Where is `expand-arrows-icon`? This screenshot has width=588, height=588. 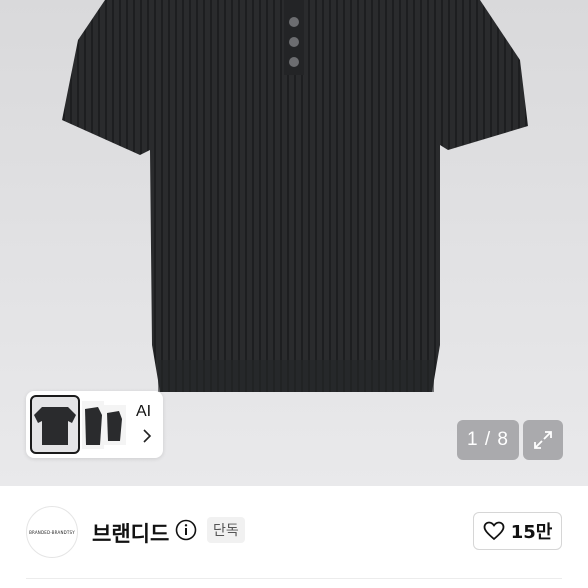
expand-arrows-icon is located at coordinates (543, 440).